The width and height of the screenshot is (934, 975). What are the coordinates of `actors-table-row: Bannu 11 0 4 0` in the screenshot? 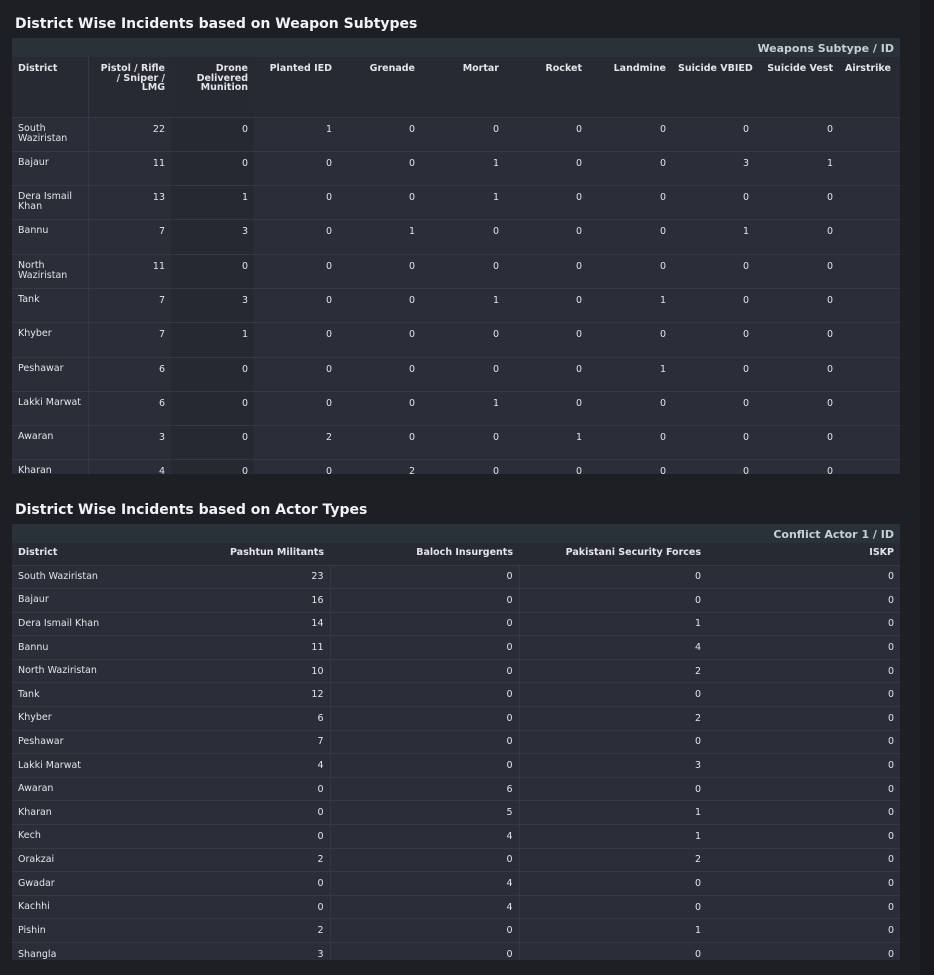 It's located at (456, 647).